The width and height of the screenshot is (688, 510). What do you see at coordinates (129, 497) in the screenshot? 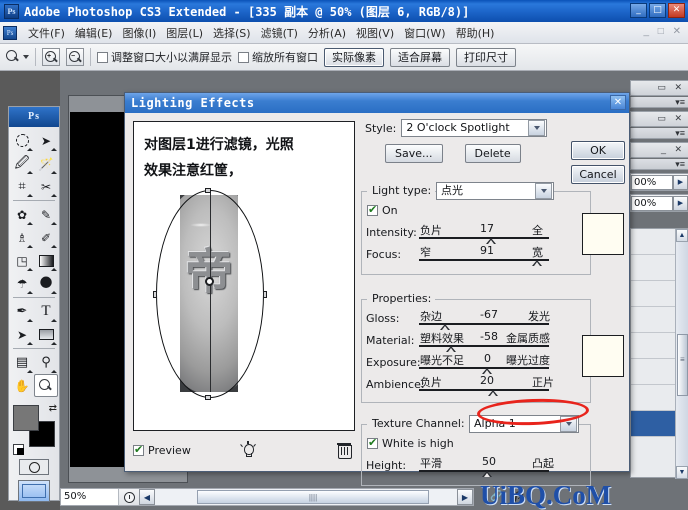
I see `status-clock` at bounding box center [129, 497].